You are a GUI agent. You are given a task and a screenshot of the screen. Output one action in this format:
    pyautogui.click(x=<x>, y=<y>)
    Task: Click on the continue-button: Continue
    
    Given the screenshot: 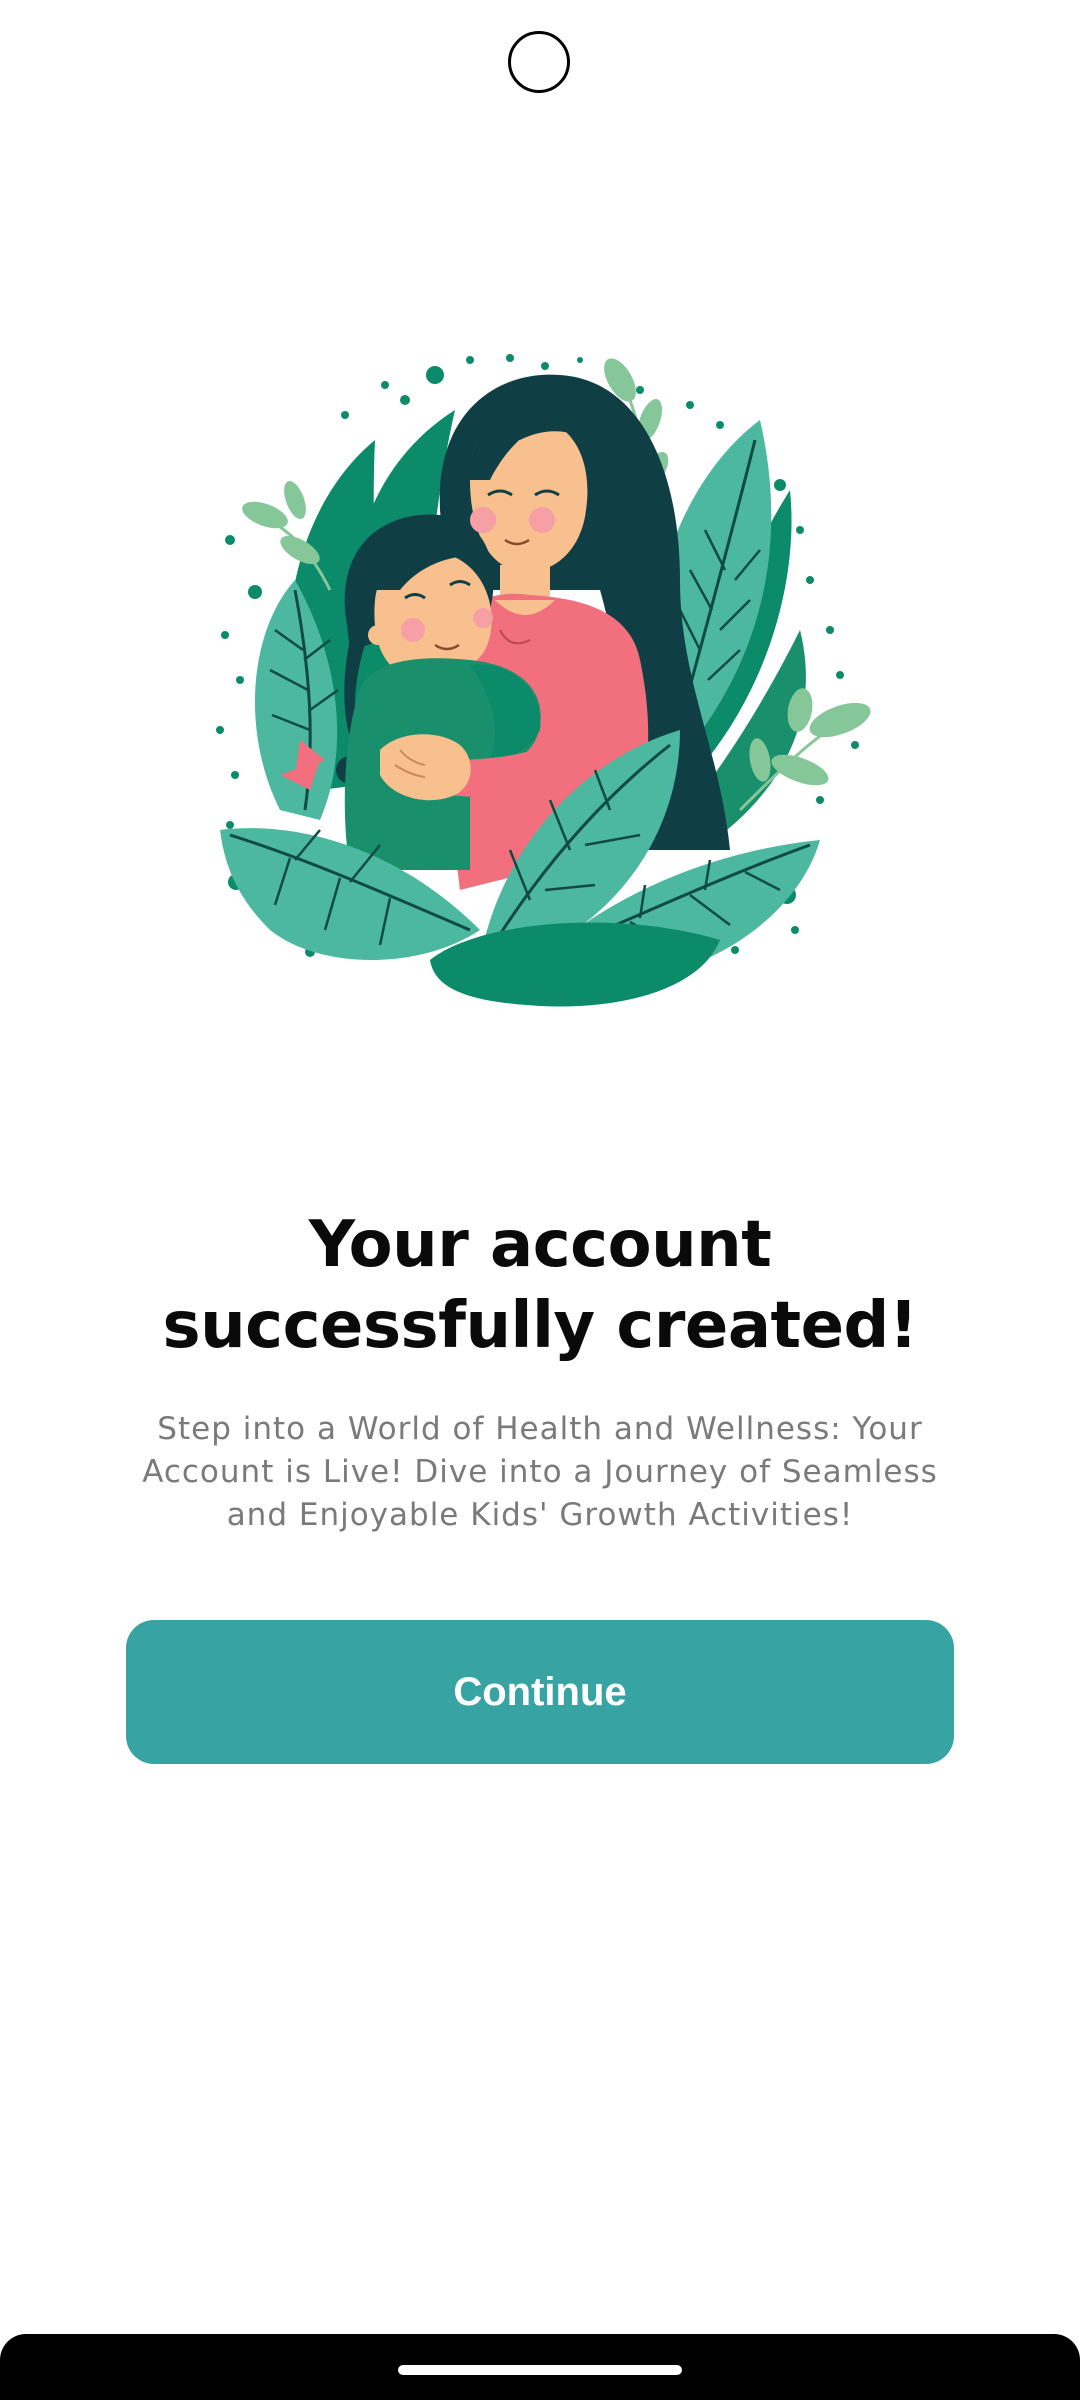 What is the action you would take?
    pyautogui.click(x=540, y=1692)
    